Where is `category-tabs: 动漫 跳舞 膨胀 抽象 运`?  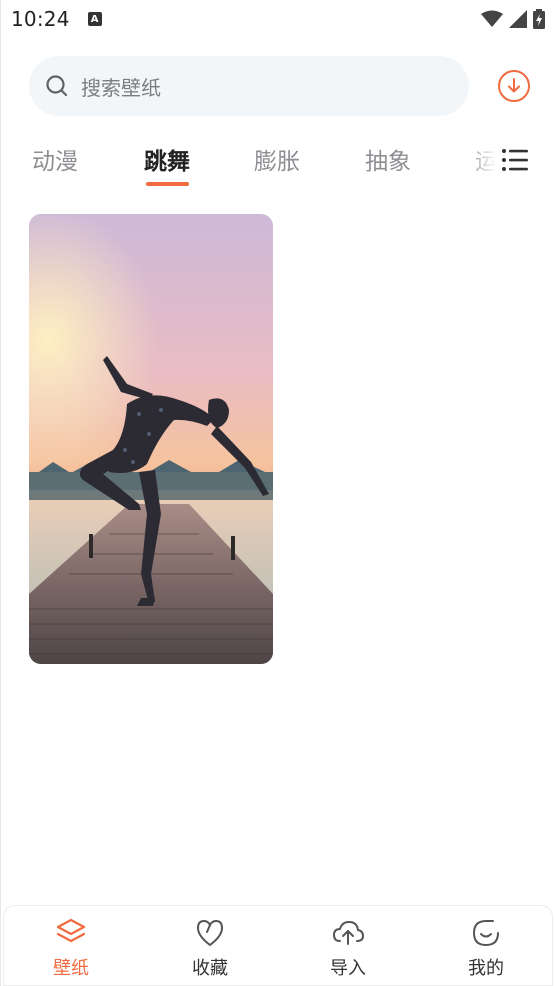 category-tabs: 动漫 跳舞 膨胀 抽象 运 is located at coordinates (277, 162).